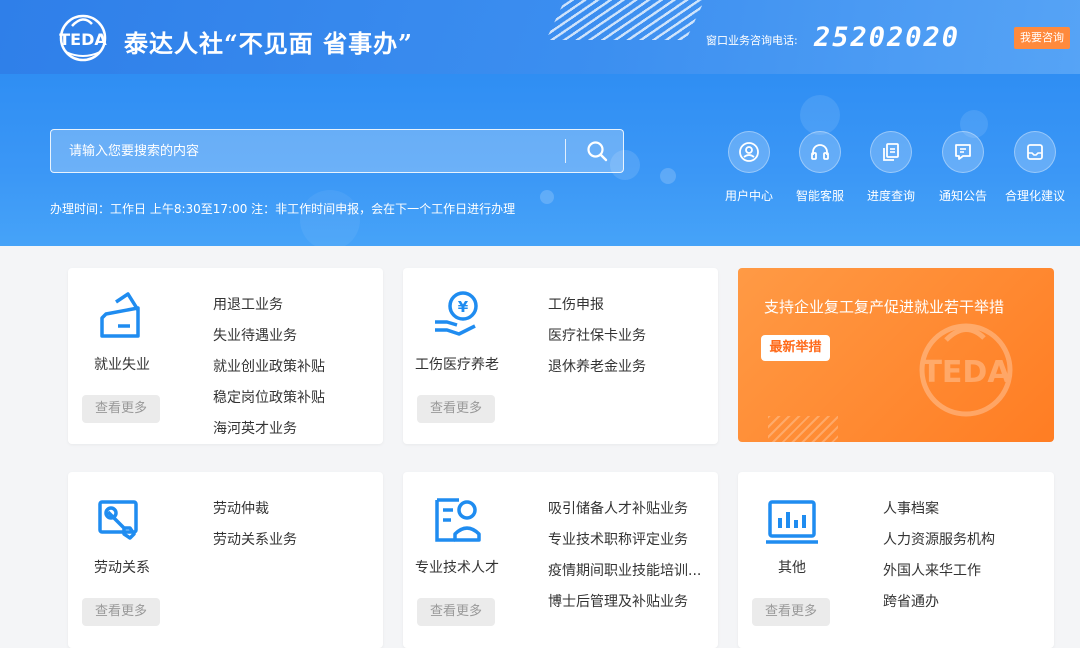 Image resolution: width=1080 pixels, height=648 pixels. I want to click on card-link-list: 工伤申报 医疗社保卡业务 退休养老金业务, so click(597, 340).